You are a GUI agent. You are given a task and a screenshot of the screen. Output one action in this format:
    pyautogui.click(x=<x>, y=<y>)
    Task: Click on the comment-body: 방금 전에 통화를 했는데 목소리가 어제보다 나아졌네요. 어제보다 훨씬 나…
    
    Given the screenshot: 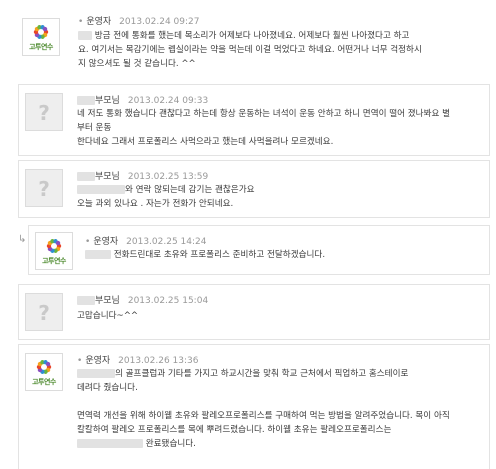 What is the action you would take?
    pyautogui.click(x=250, y=50)
    